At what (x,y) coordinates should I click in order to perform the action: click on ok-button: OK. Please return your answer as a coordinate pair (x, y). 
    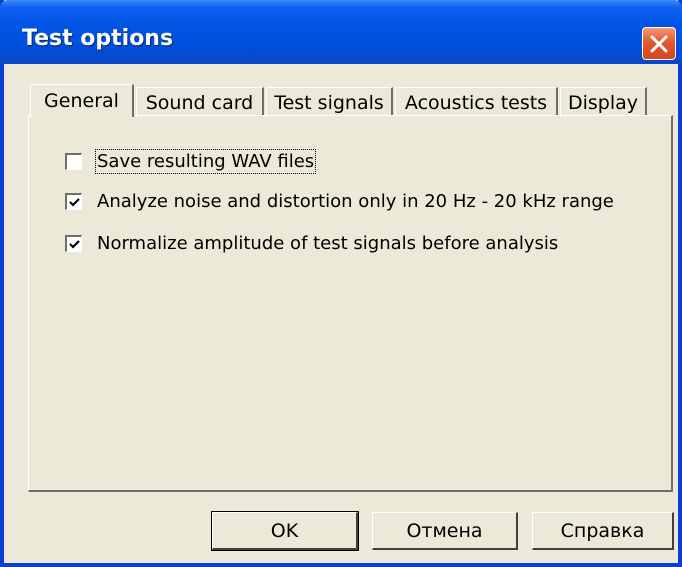
    Looking at the image, I should click on (285, 531).